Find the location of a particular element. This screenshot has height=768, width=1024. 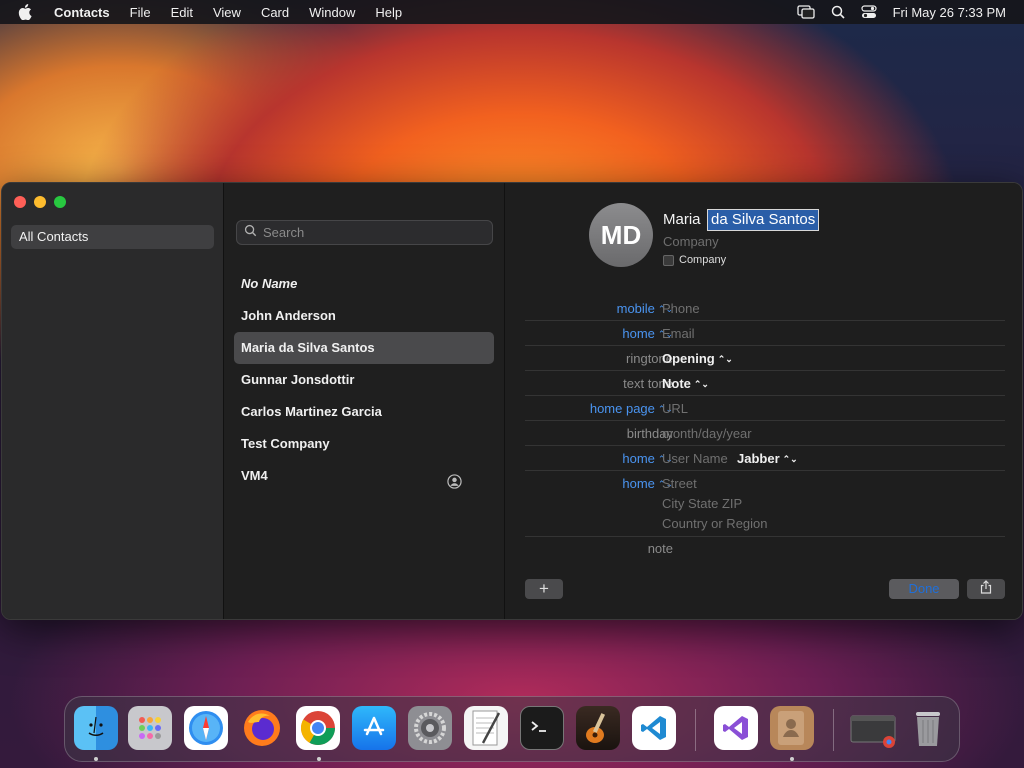

menu-window: Window is located at coordinates (332, 12).